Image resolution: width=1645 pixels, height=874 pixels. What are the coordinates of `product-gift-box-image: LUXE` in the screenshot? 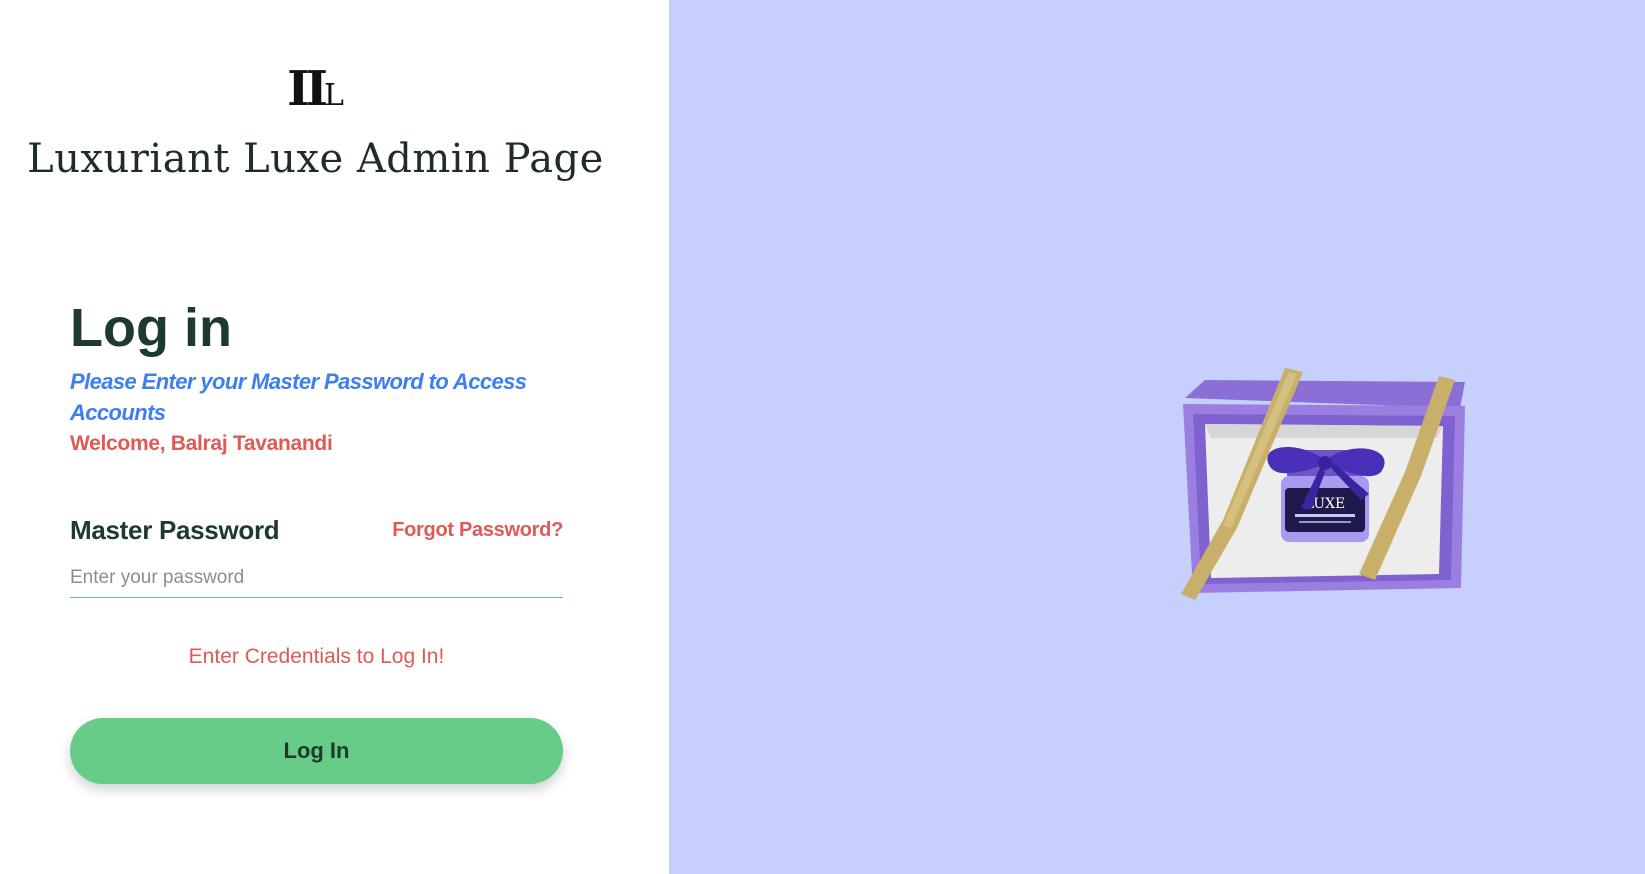 It's located at (1323, 484).